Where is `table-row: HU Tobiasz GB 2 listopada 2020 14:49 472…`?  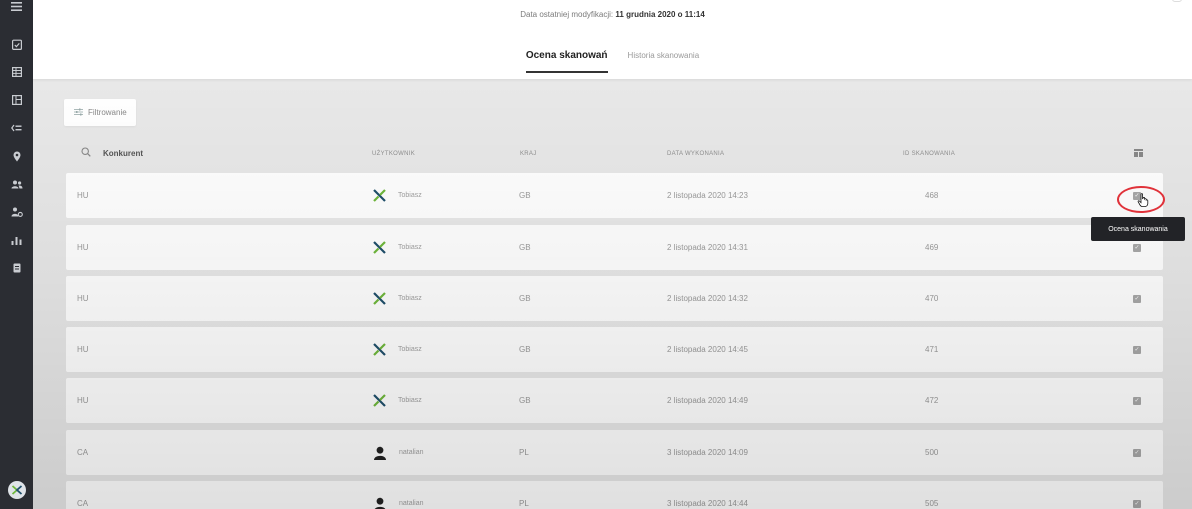 table-row: HU Tobiasz GB 2 listopada 2020 14:49 472… is located at coordinates (614, 400).